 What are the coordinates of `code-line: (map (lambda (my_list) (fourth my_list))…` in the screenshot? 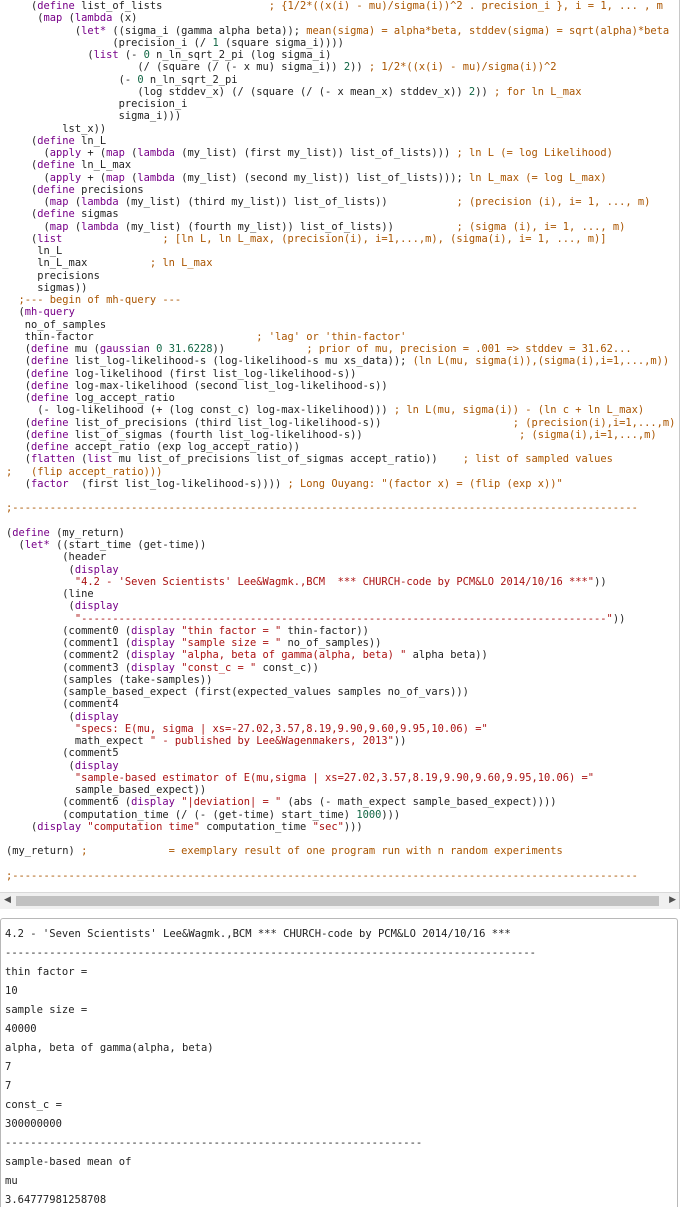 It's located at (340, 227).